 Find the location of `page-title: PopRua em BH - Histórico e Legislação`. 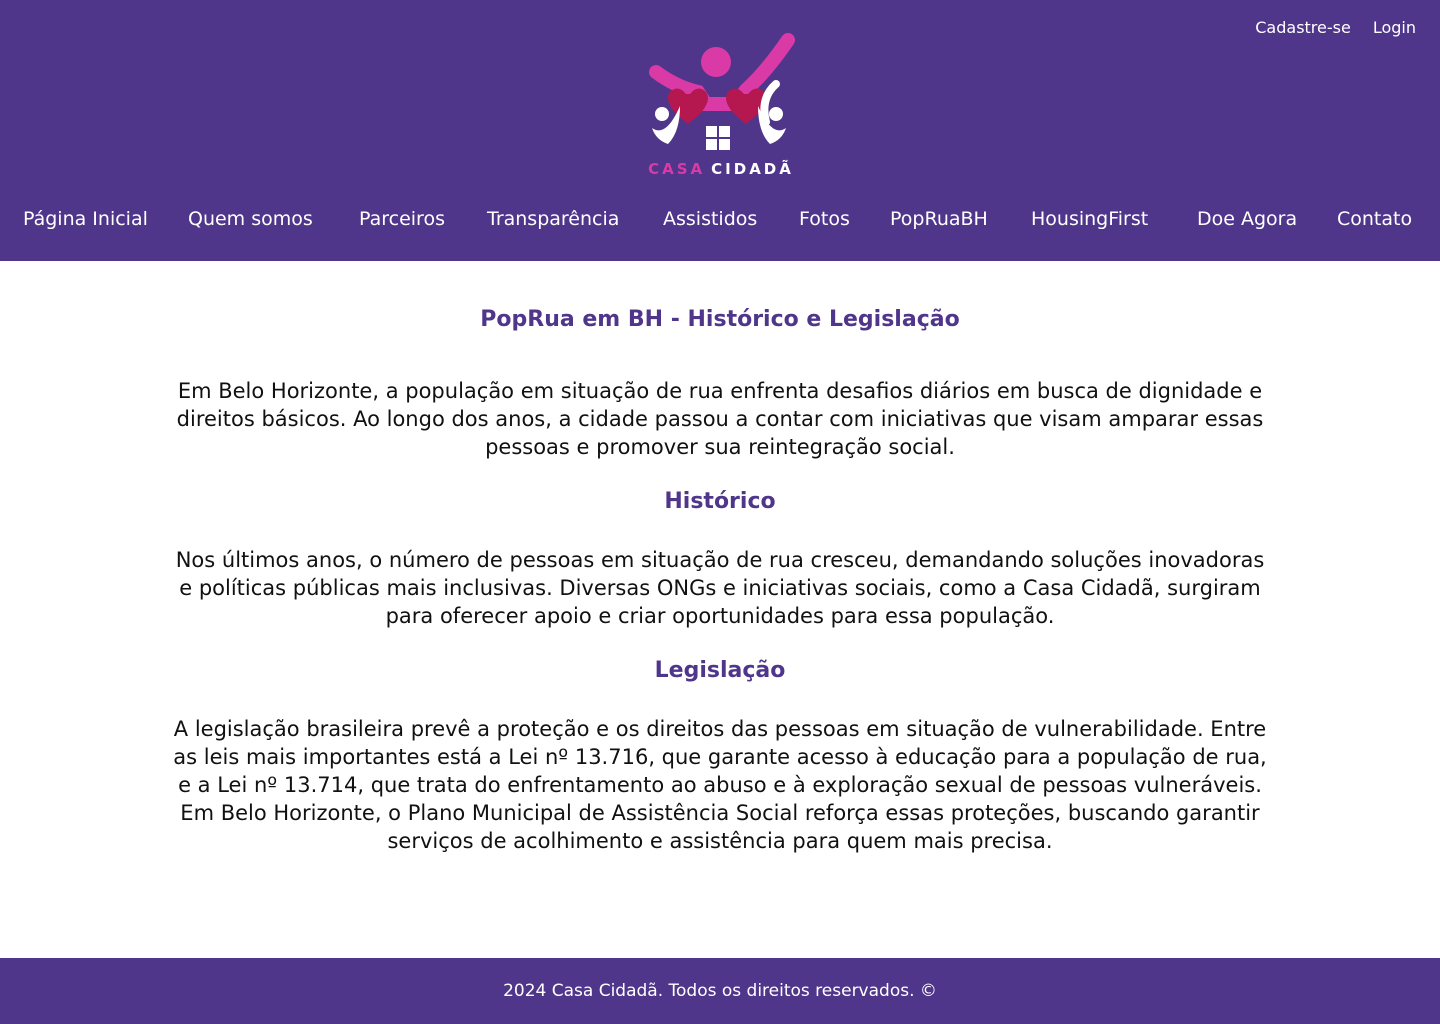

page-title: PopRua em BH - Histórico e Legislação is located at coordinates (720, 319).